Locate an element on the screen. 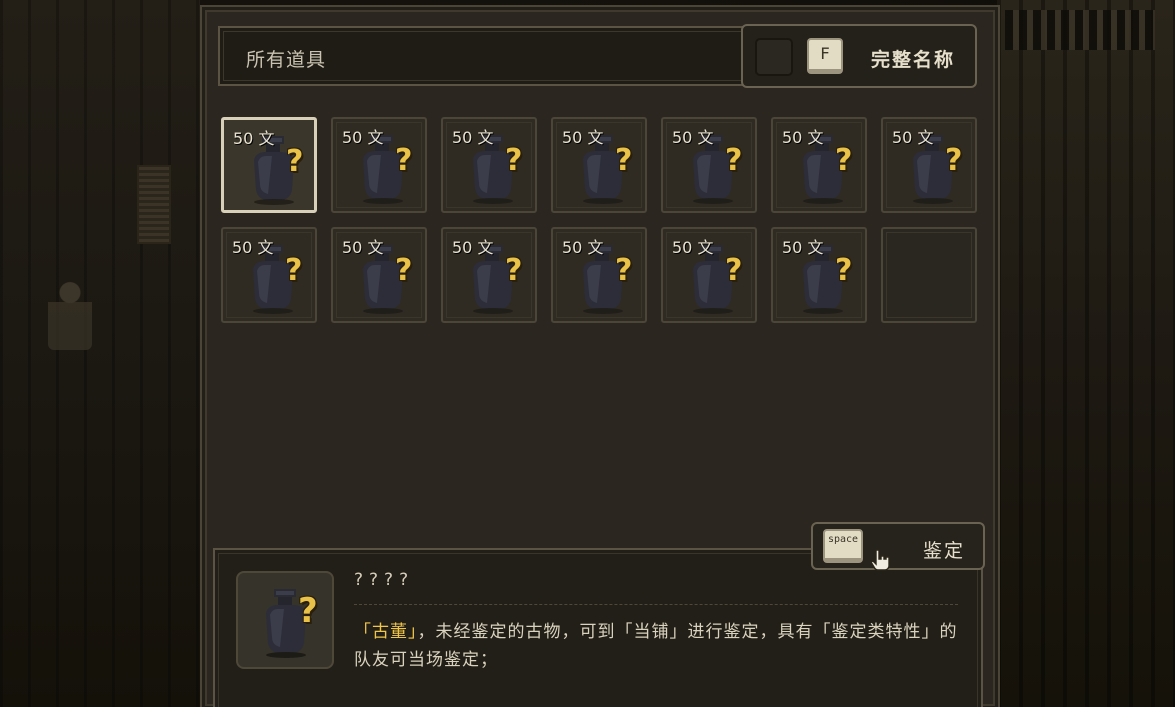 Image resolution: width=1175 pixels, height=707 pixels. item-filter-dropdown: 所有道具 is located at coordinates (483, 56).